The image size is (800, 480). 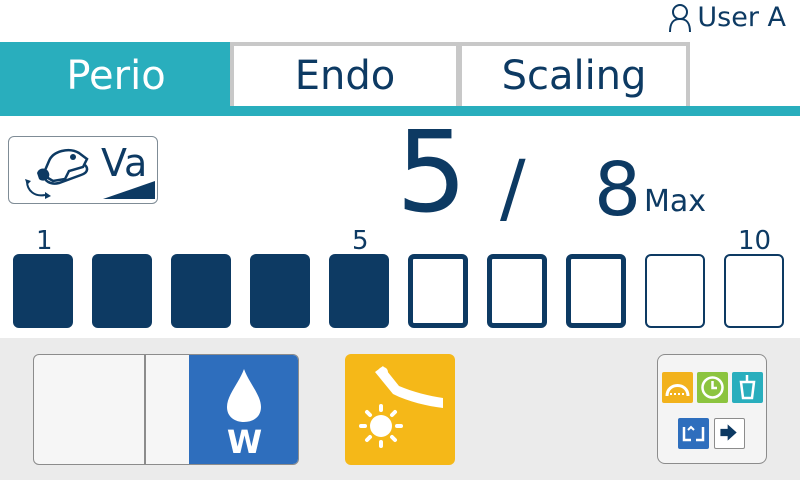 I want to click on tab-scaling-label: Scaling, so click(x=574, y=76).